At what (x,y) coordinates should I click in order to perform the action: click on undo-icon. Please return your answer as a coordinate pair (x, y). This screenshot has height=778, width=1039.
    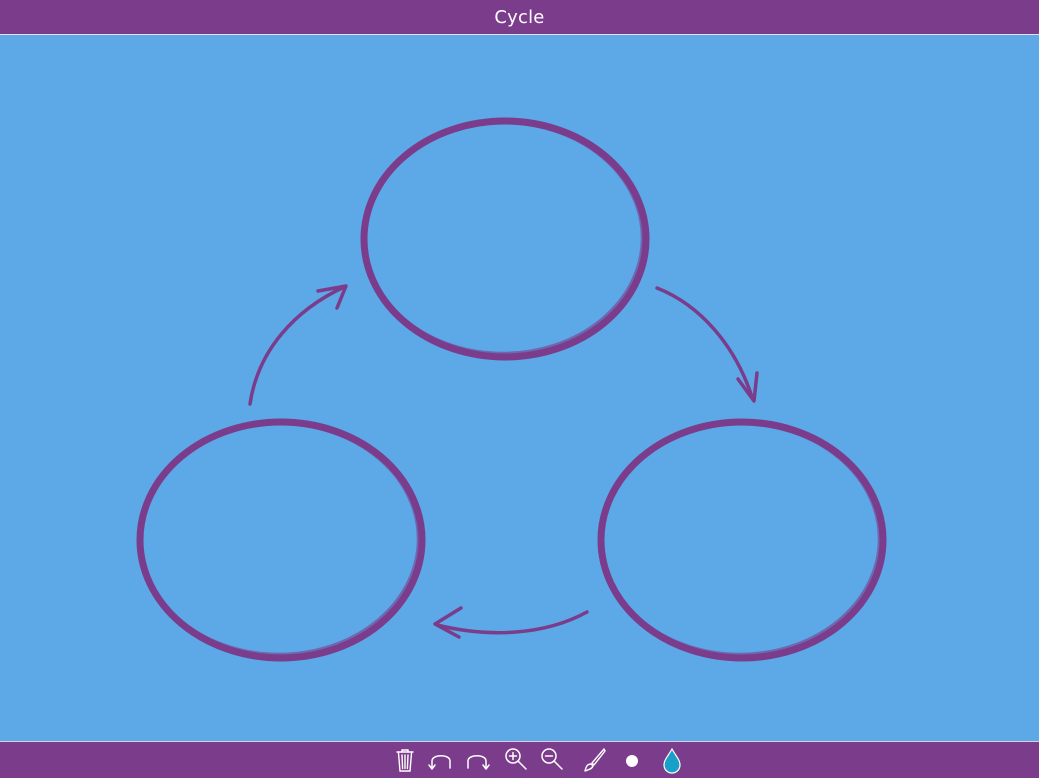
    Looking at the image, I should click on (441, 760).